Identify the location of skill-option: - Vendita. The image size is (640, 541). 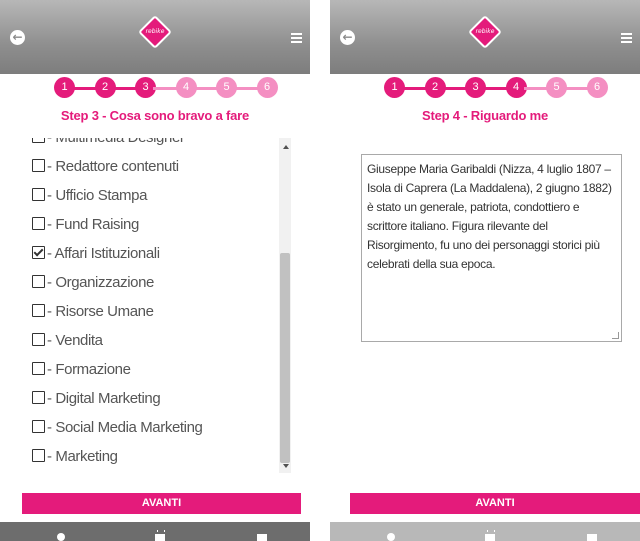
(67, 341).